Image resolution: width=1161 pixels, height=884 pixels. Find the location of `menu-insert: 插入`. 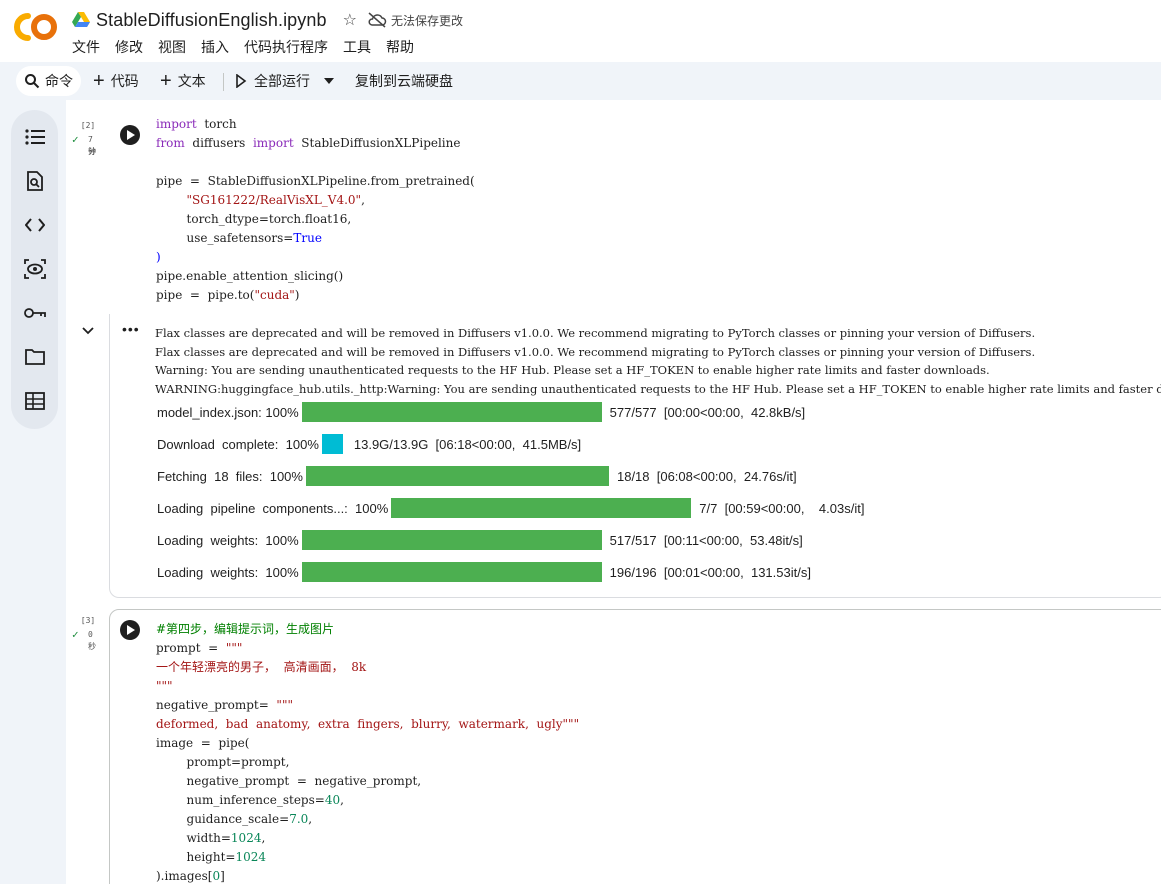

menu-insert: 插入 is located at coordinates (215, 47).